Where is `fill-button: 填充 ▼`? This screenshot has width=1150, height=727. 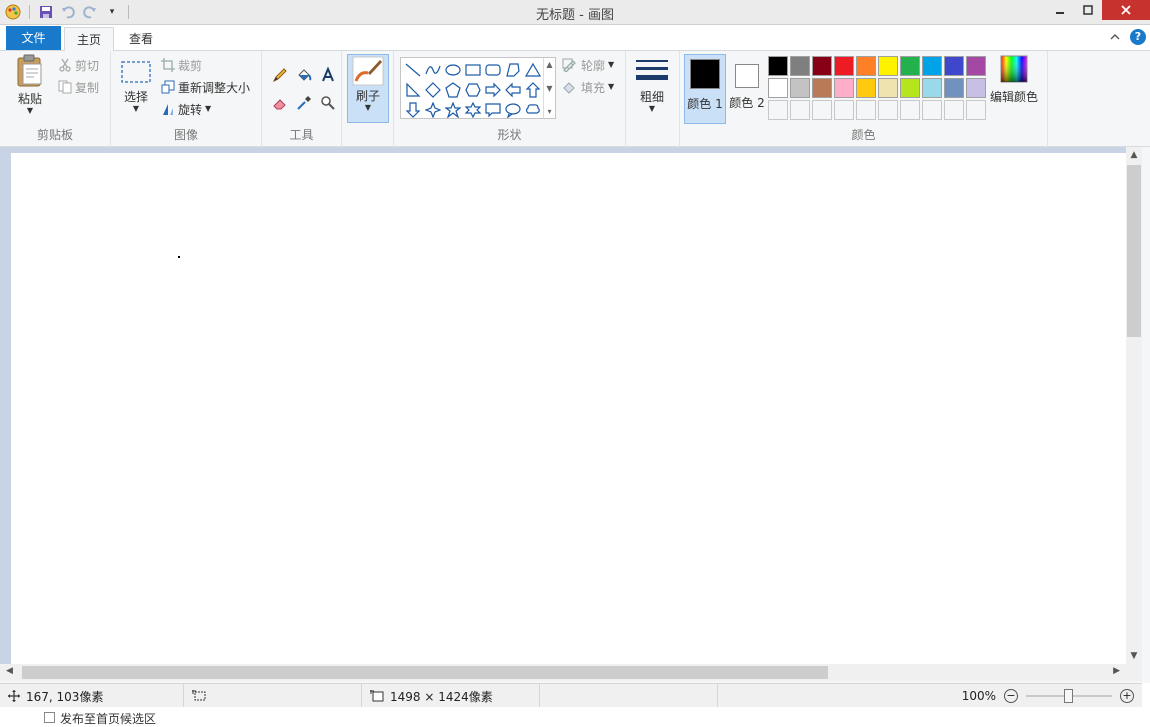 fill-button: 填充 ▼ is located at coordinates (588, 87).